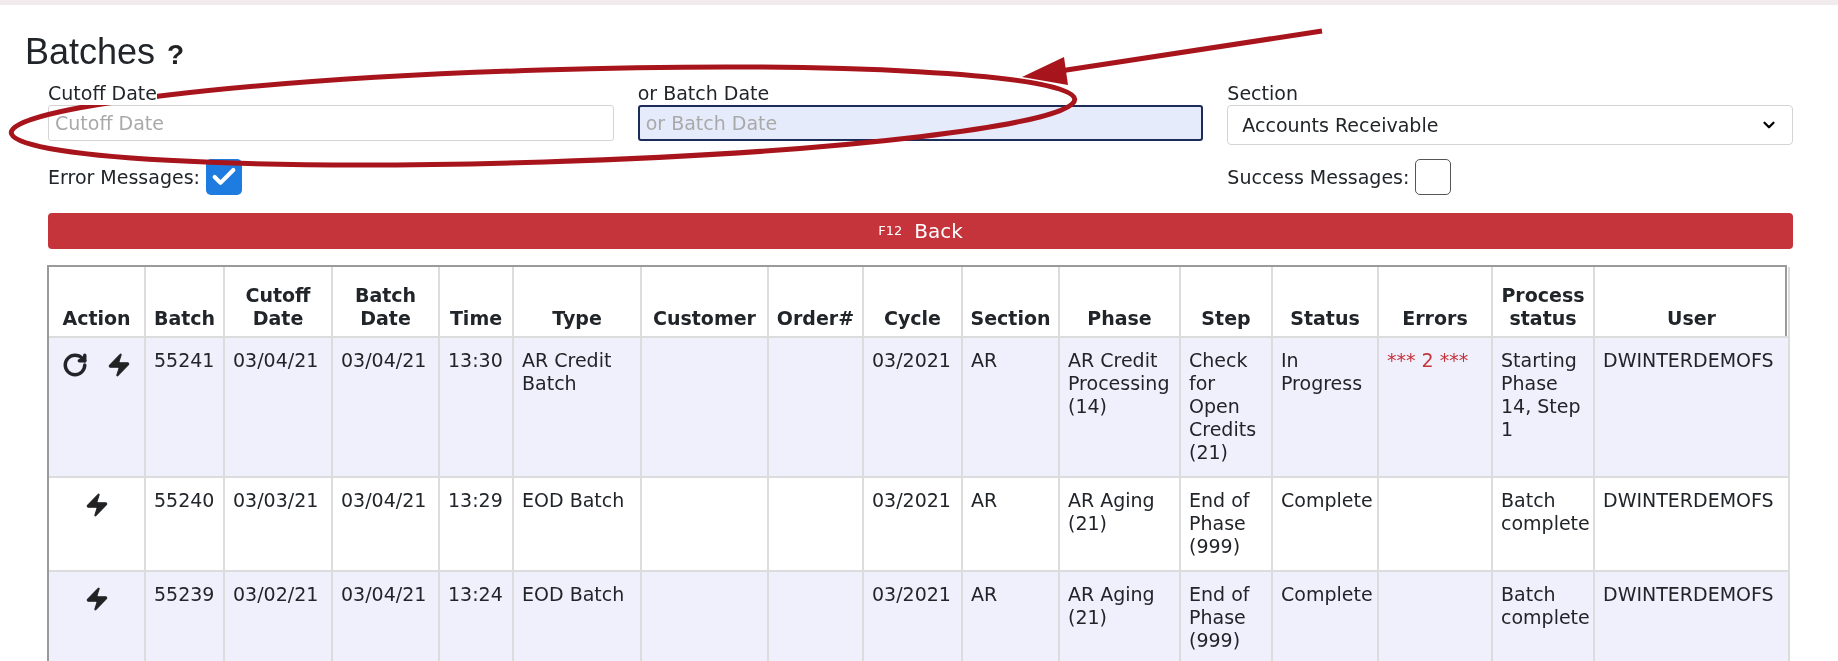  I want to click on checkbox, so click(1433, 177).